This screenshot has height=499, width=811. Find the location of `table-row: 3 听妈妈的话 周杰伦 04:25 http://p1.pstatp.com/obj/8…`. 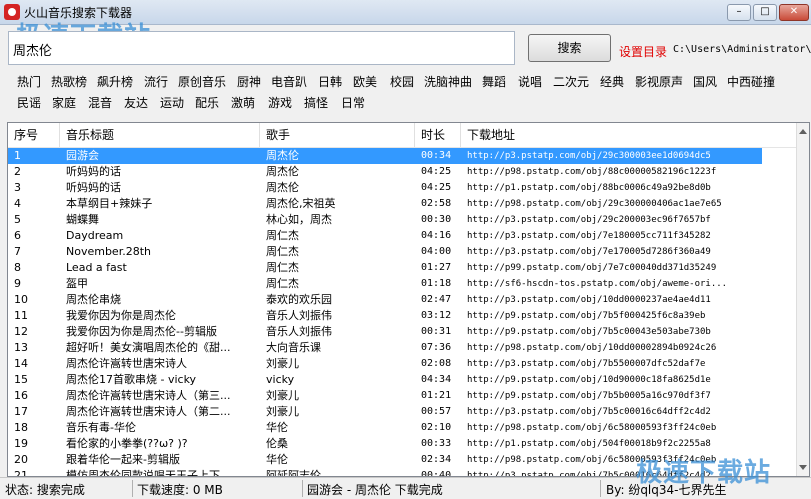

table-row: 3 听妈妈的话 周杰伦 04:25 http://p1.pstatp.com/obj/8… is located at coordinates (385, 188).